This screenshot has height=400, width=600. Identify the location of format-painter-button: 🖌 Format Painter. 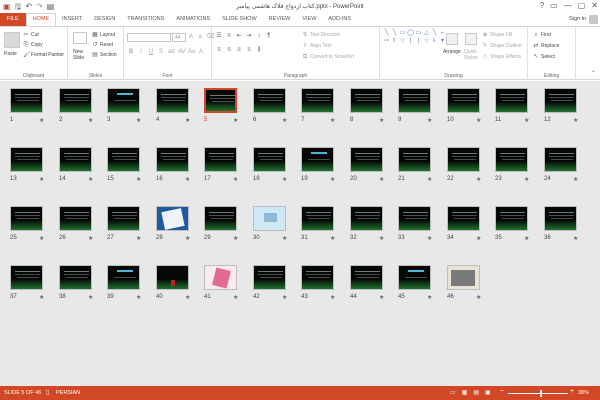
(43, 55).